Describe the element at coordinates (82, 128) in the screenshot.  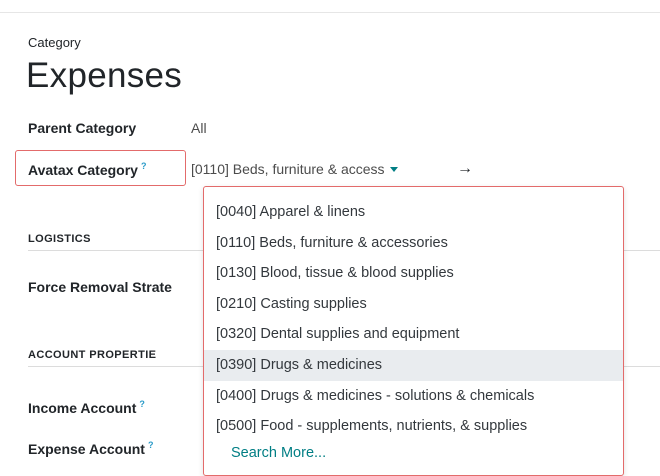
I see `parent-category-label: Parent Category` at that location.